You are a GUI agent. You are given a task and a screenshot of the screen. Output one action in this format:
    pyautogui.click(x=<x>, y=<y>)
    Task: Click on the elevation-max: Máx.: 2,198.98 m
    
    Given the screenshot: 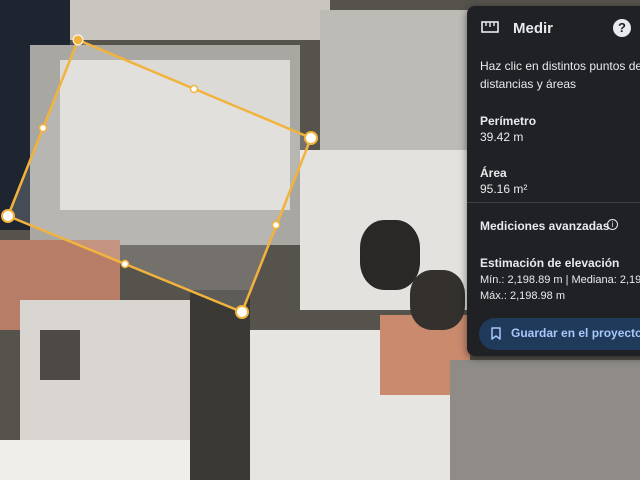 What is the action you would take?
    pyautogui.click(x=522, y=296)
    